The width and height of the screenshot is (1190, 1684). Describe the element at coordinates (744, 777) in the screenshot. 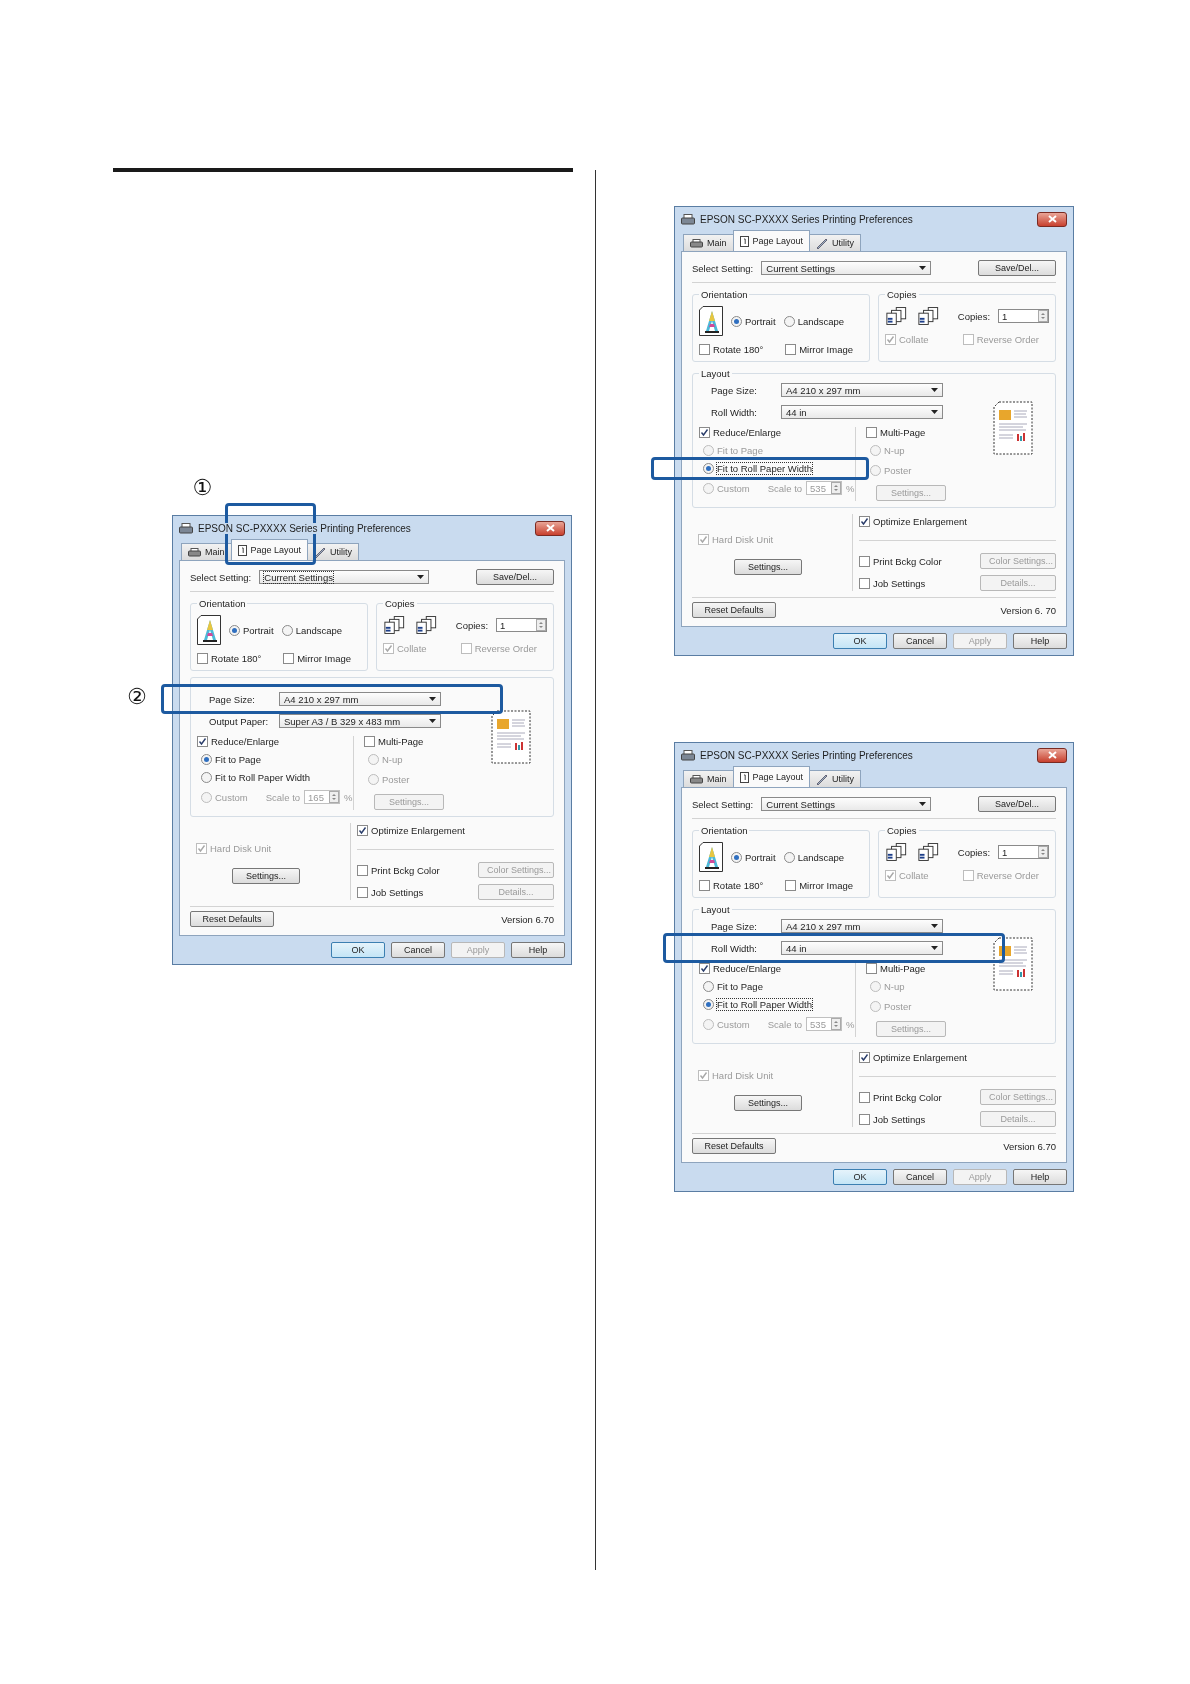

I see `page-icon` at that location.